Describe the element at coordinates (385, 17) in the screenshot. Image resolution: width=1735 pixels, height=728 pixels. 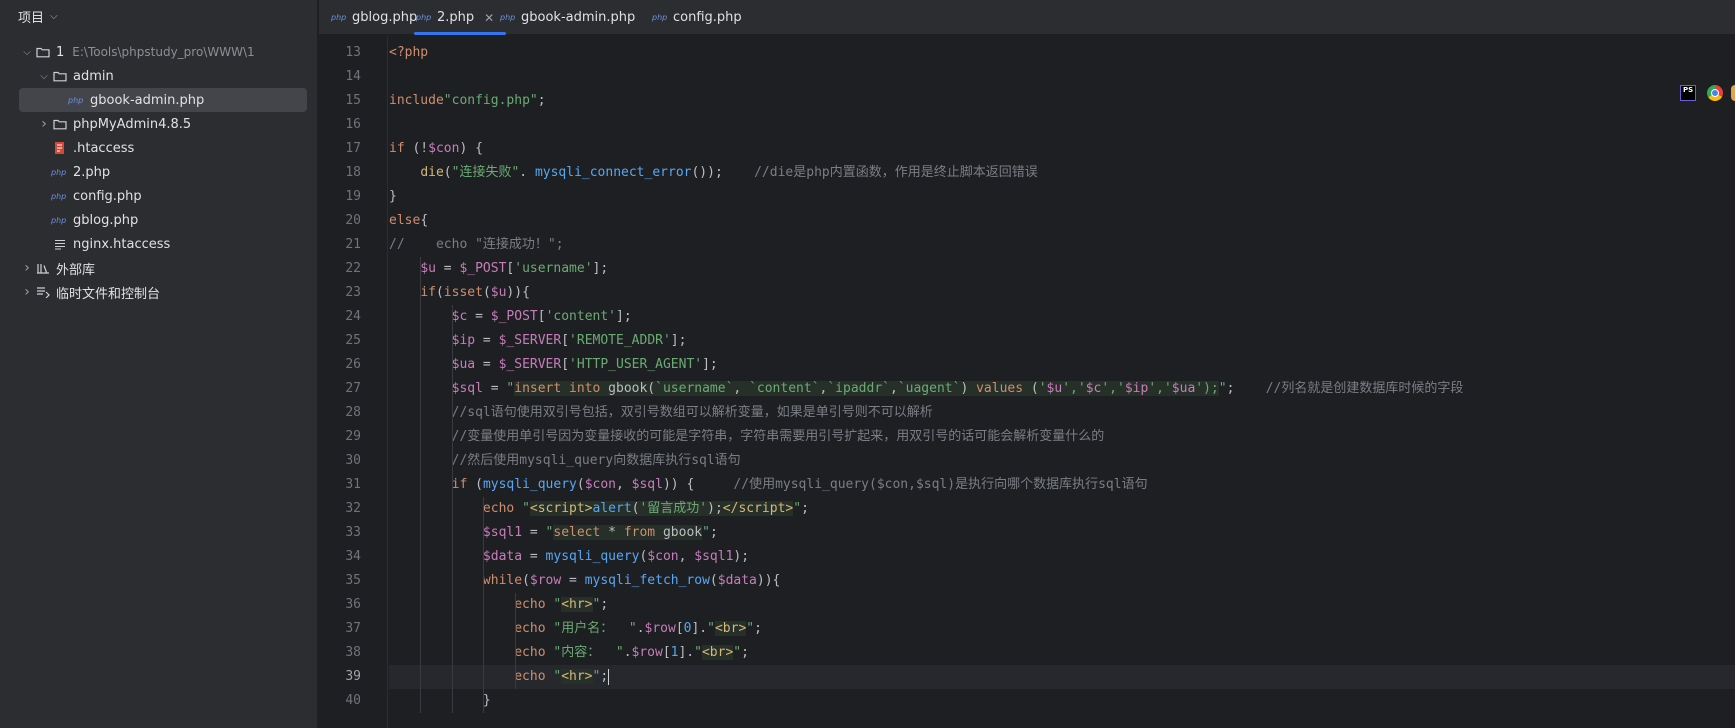
I see `editor-tab-label: gblog.php` at that location.